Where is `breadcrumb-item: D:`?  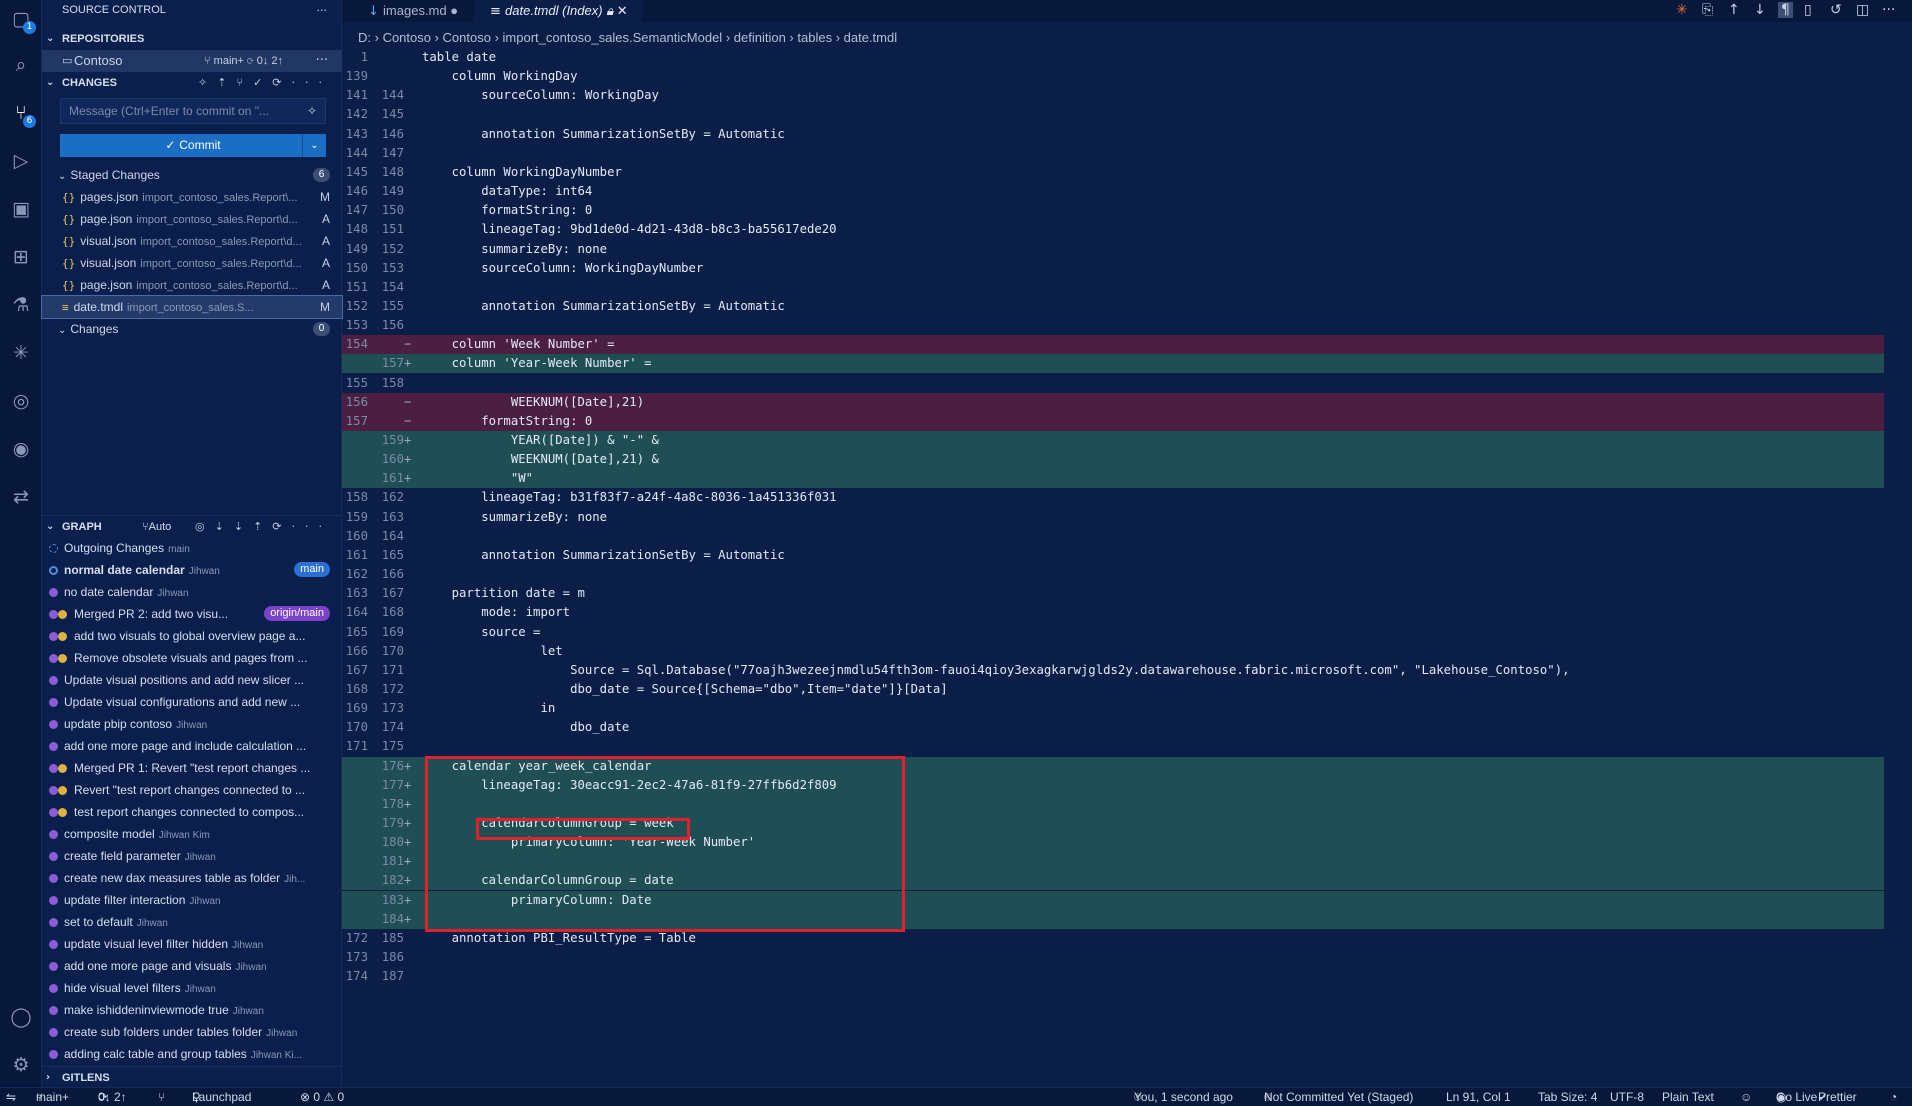 breadcrumb-item: D: is located at coordinates (364, 37).